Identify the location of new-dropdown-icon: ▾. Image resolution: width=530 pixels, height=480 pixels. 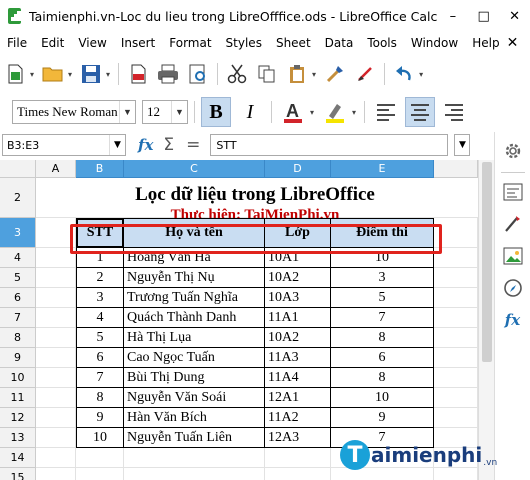
(32, 74).